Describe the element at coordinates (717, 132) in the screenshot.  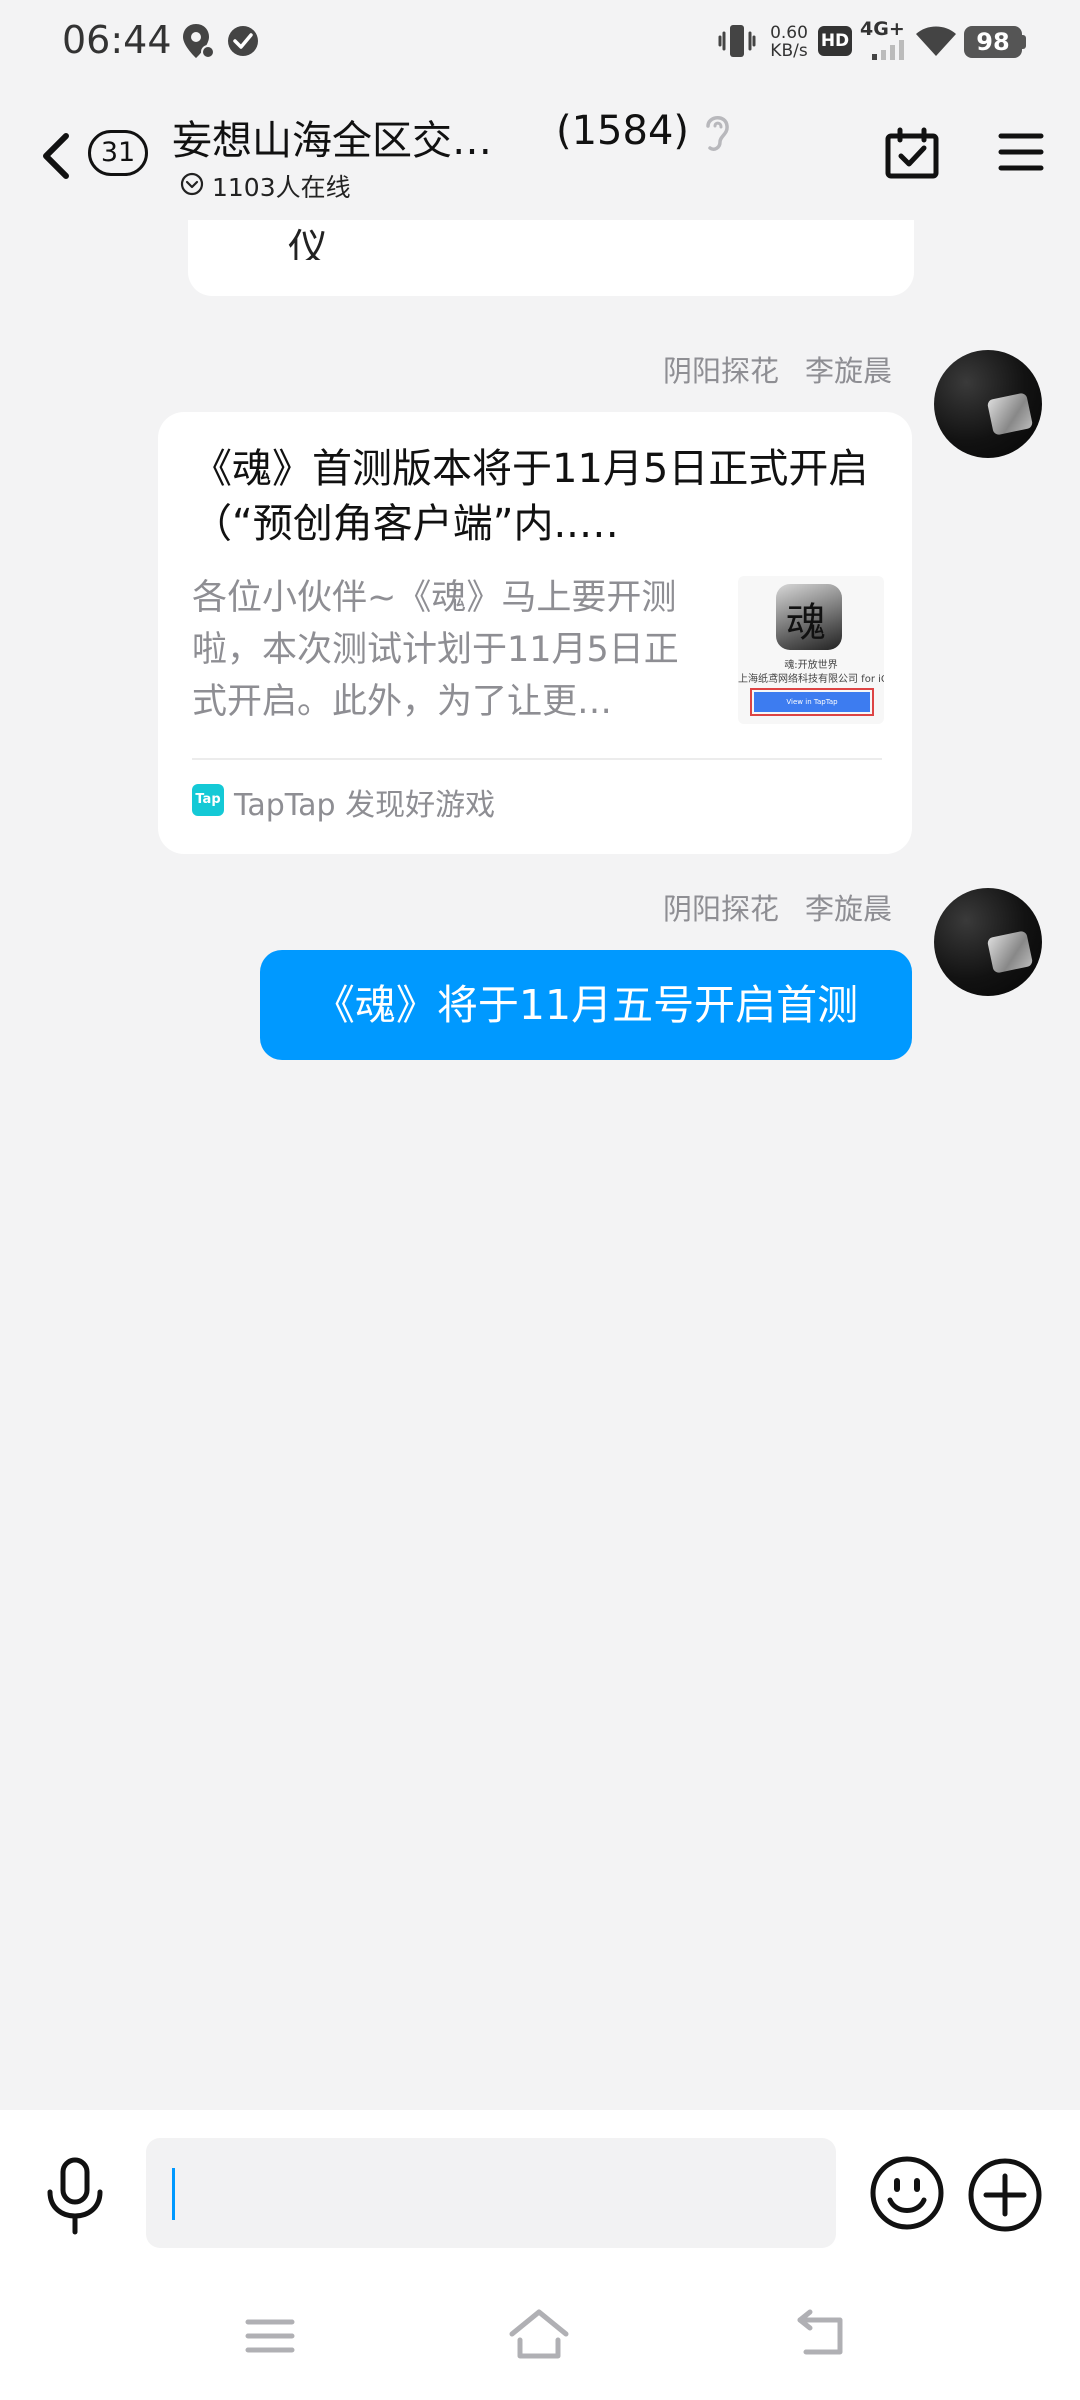
I see `ear-icon` at that location.